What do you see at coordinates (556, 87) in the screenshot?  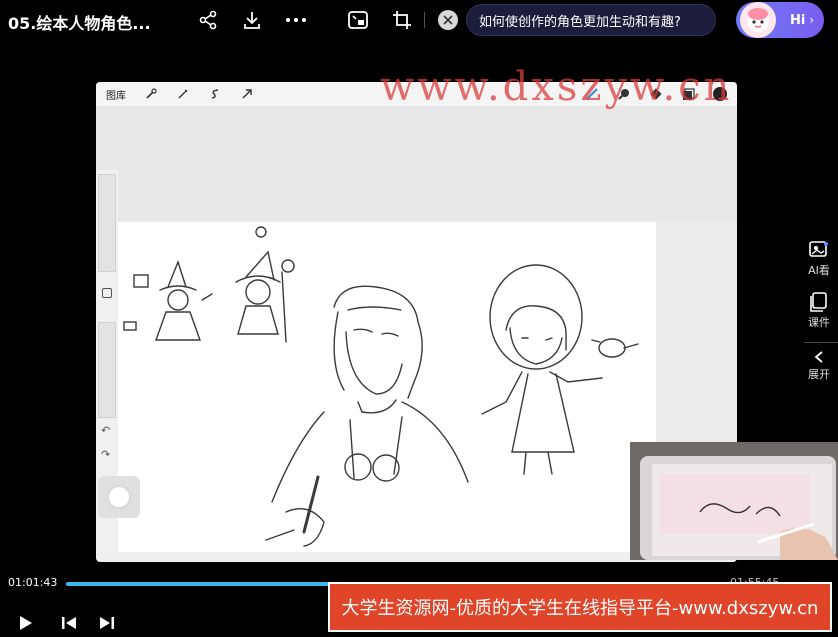 I see `watermark-text: www.dxszyw.cn` at bounding box center [556, 87].